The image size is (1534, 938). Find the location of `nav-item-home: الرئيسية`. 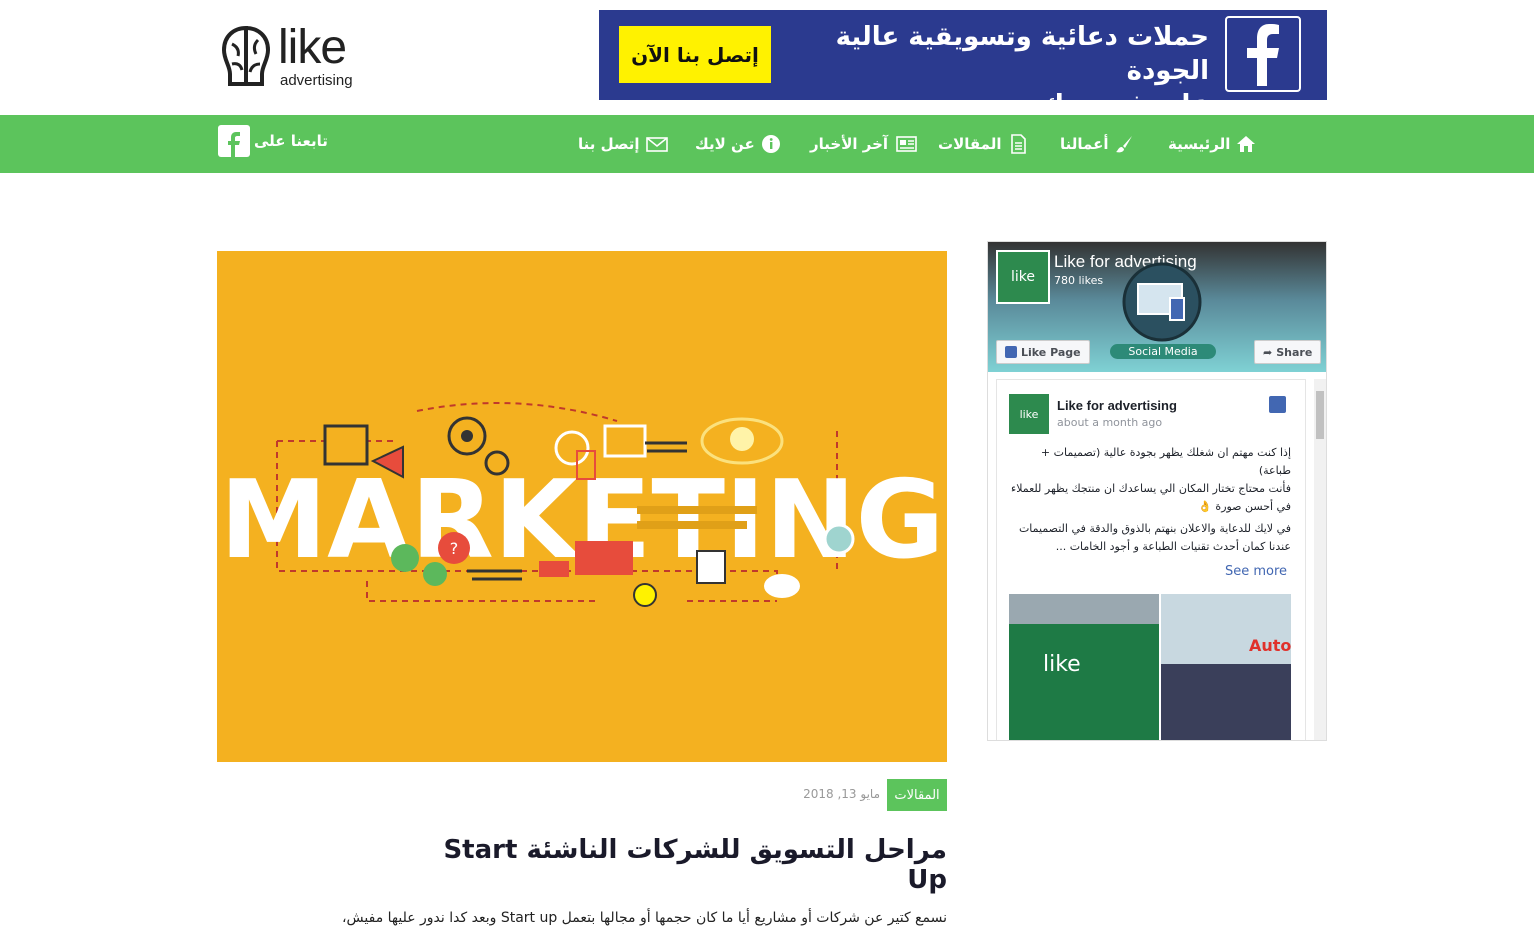

nav-item-home: الرئيسية is located at coordinates (1212, 144).